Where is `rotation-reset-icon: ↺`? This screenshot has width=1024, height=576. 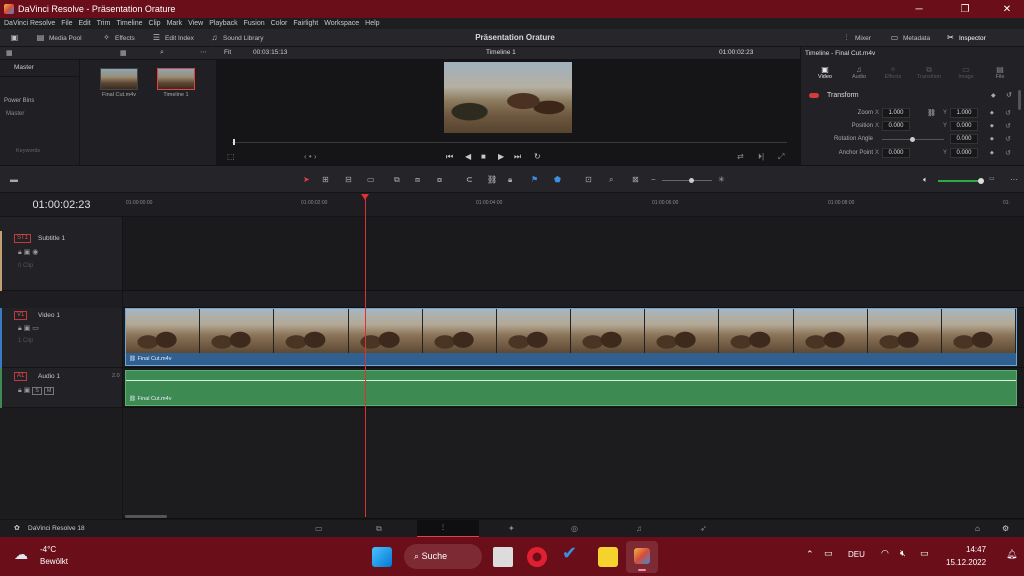
rotation-reset-icon: ↺ is located at coordinates (1008, 139).